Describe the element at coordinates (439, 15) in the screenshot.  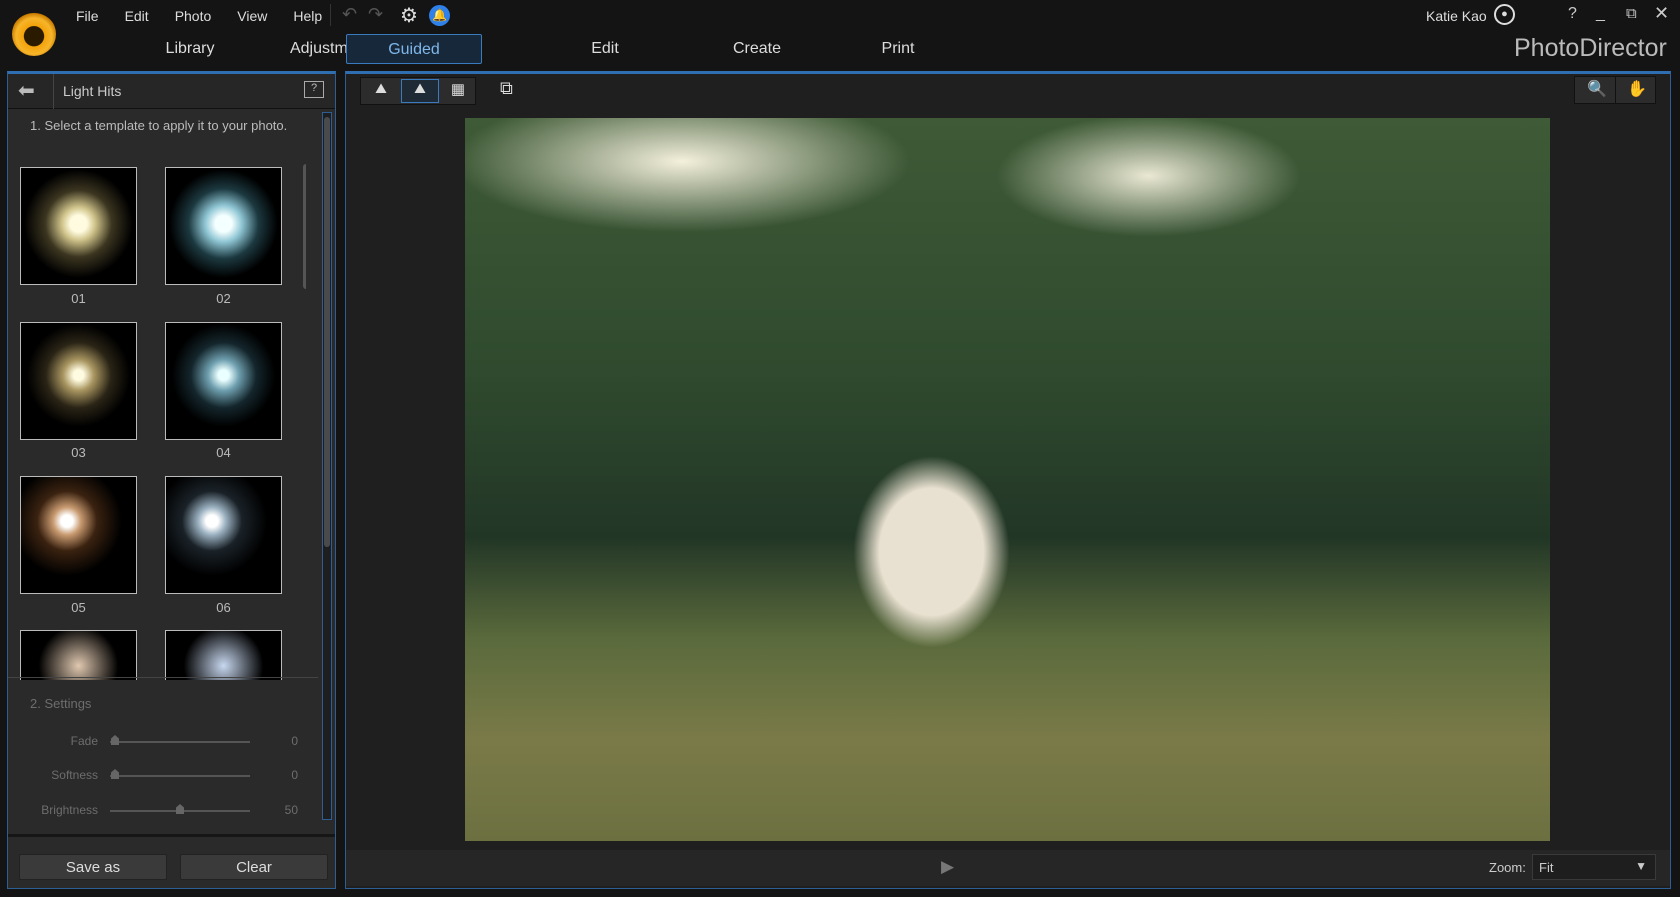
I see `notification-bell-icon: 🔔` at that location.